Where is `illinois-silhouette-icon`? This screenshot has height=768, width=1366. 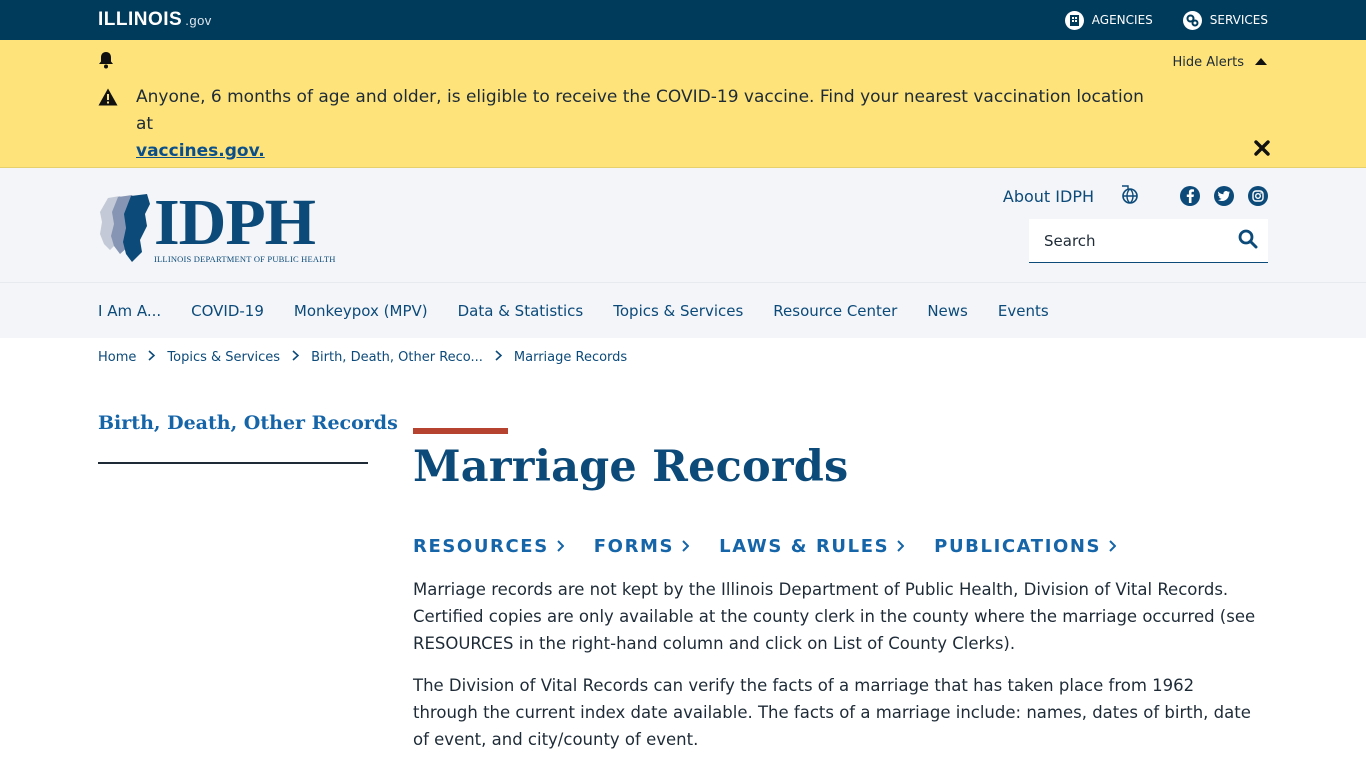 illinois-silhouette-icon is located at coordinates (125, 228).